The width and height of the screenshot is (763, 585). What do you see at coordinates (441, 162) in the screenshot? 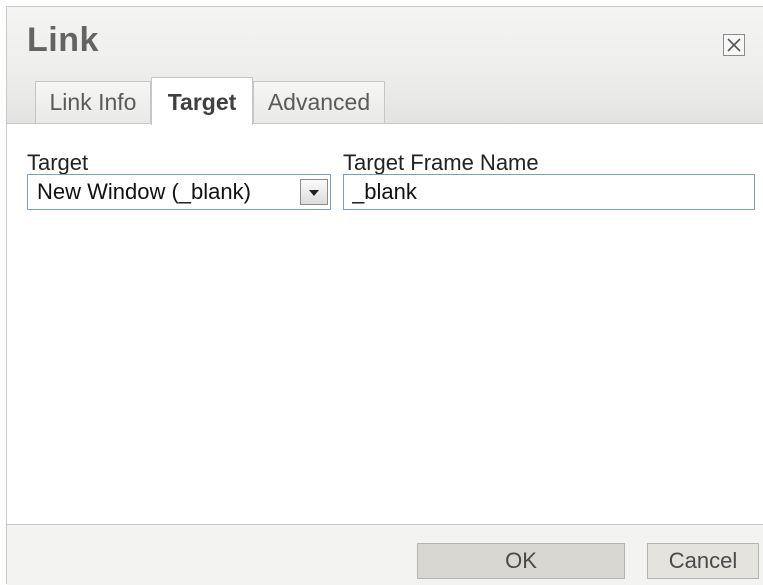
I see `target-frame-name-label: Target Frame Name` at bounding box center [441, 162].